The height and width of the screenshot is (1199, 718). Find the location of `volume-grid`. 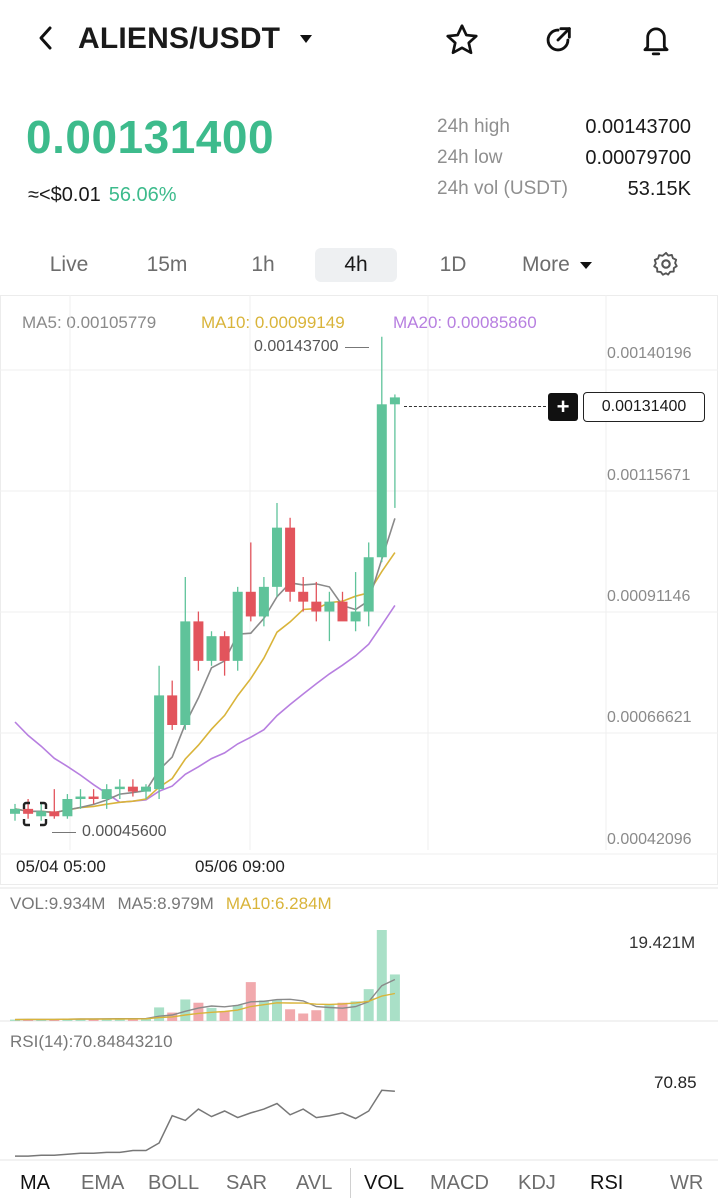

volume-grid is located at coordinates (359, 954).